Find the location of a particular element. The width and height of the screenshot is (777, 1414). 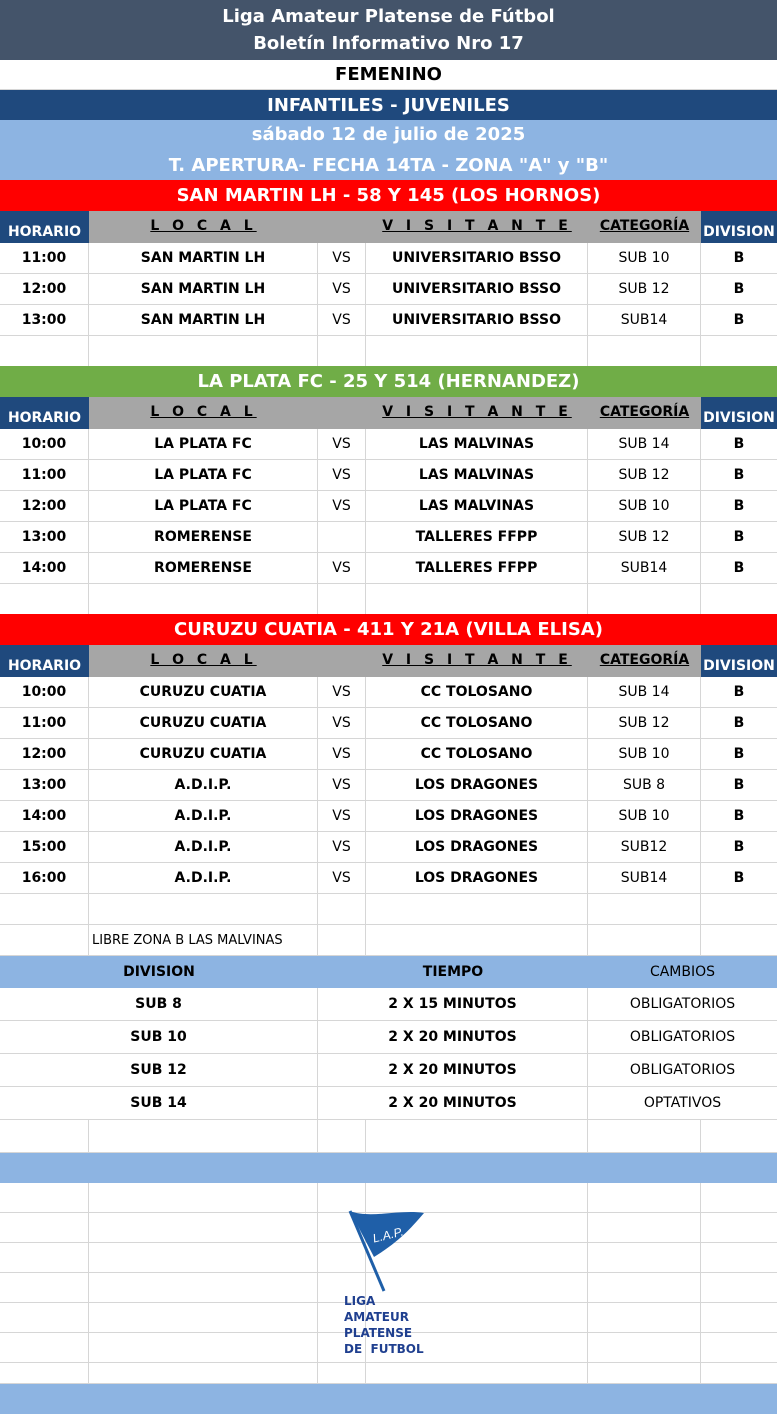

bulletin-number: Boletín Informativo Nro 17 is located at coordinates (388, 43).